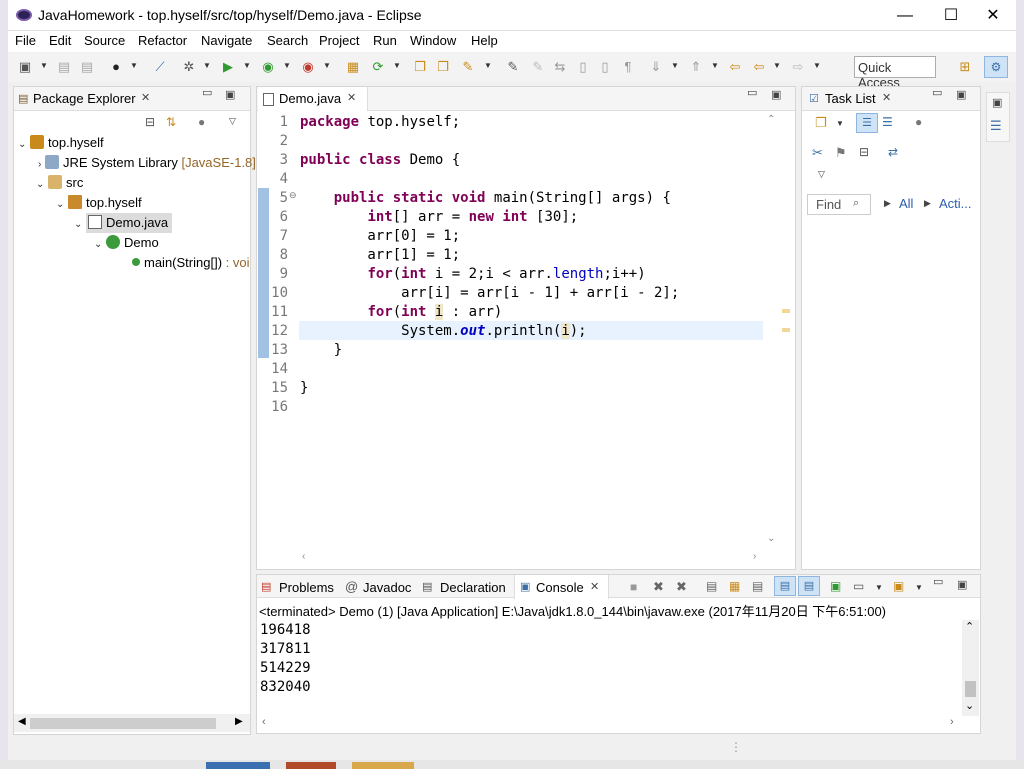 Image resolution: width=1024 pixels, height=769 pixels. Describe the element at coordinates (201, 122) in the screenshot. I see `filter-icon: ●` at that location.